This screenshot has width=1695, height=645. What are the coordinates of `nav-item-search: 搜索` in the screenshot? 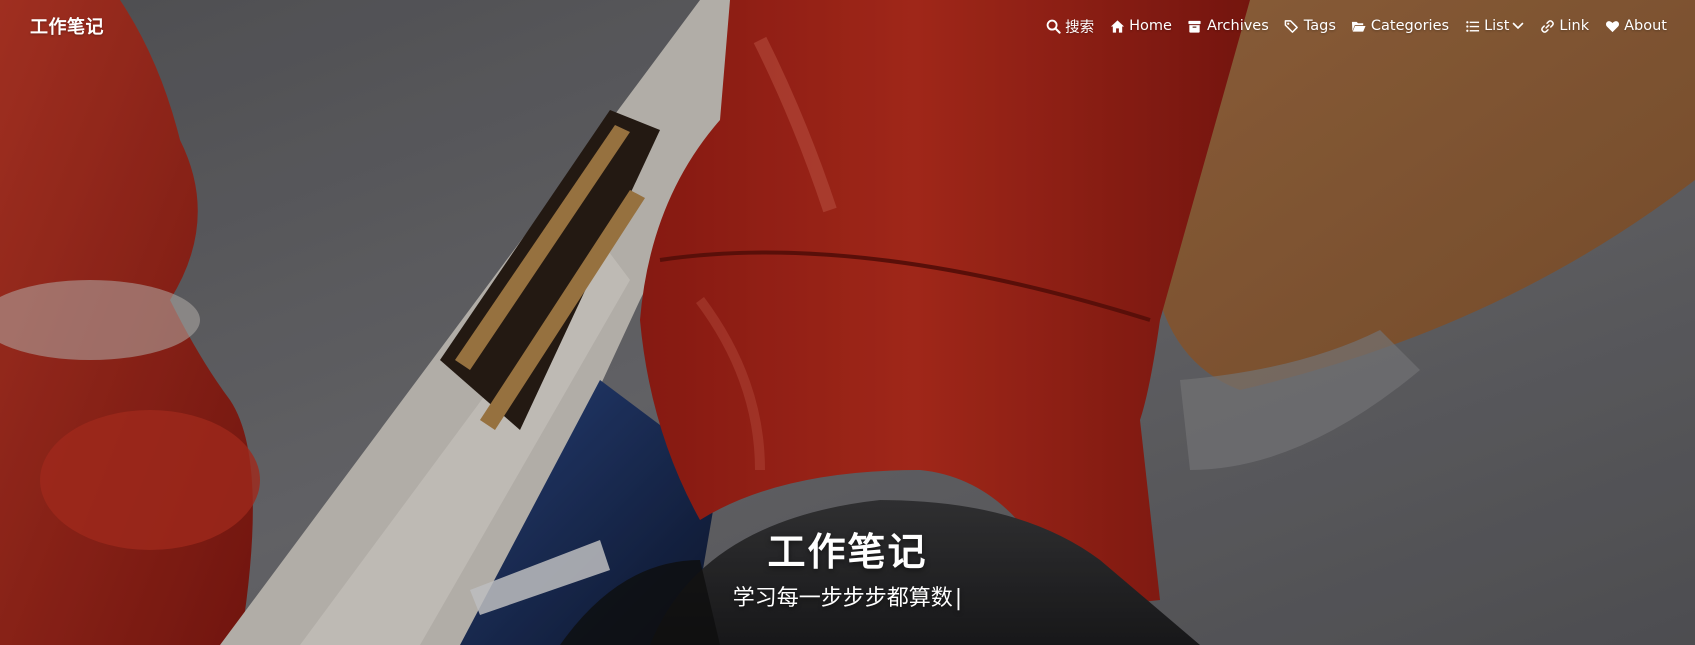 It's located at (1069, 26).